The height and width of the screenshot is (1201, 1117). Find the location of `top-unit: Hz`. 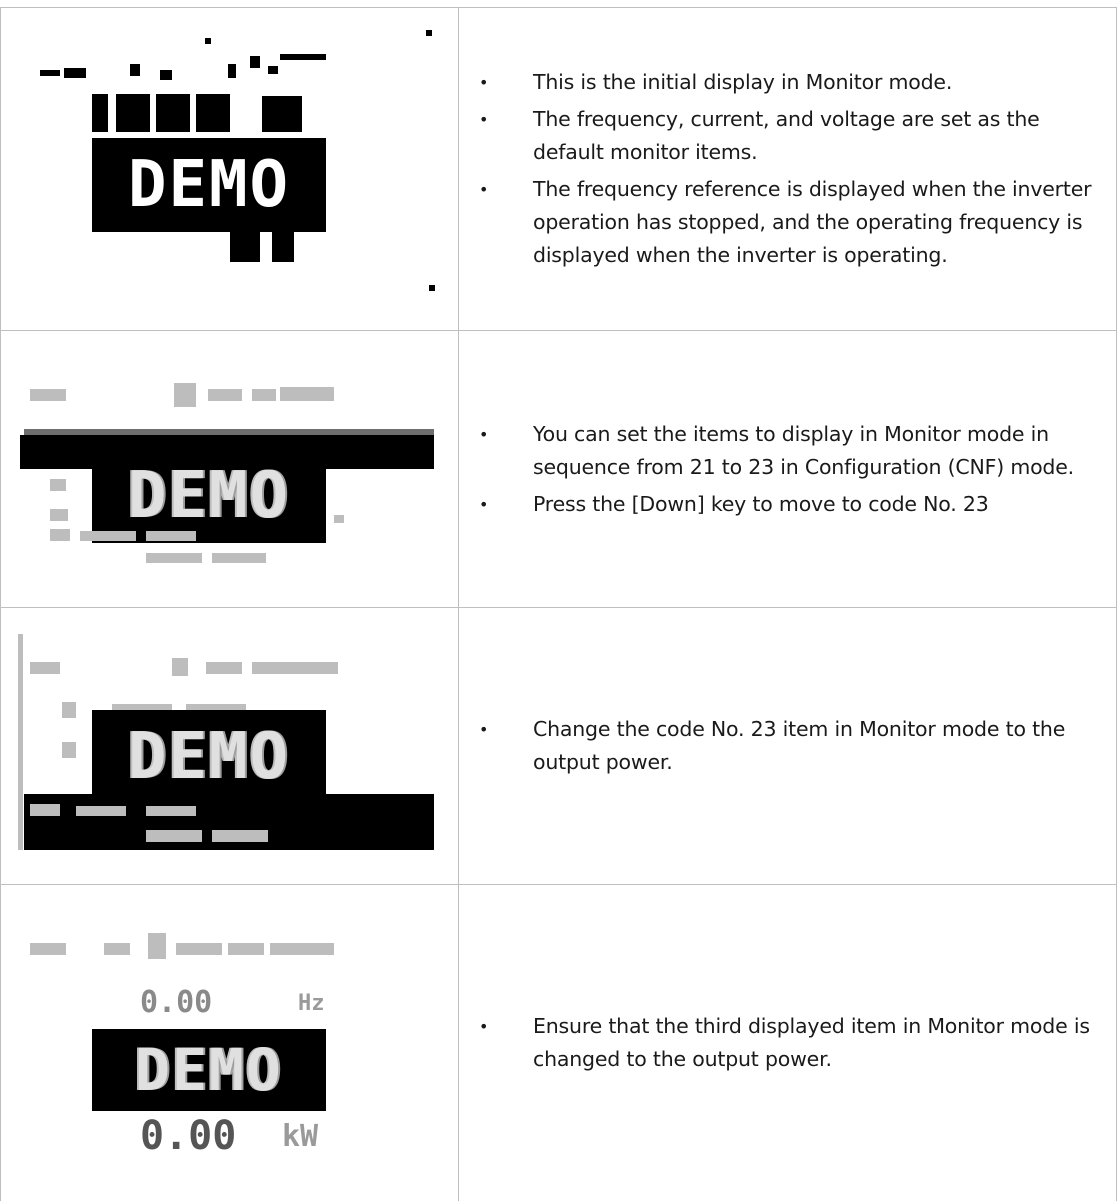

top-unit: Hz is located at coordinates (311, 1003).